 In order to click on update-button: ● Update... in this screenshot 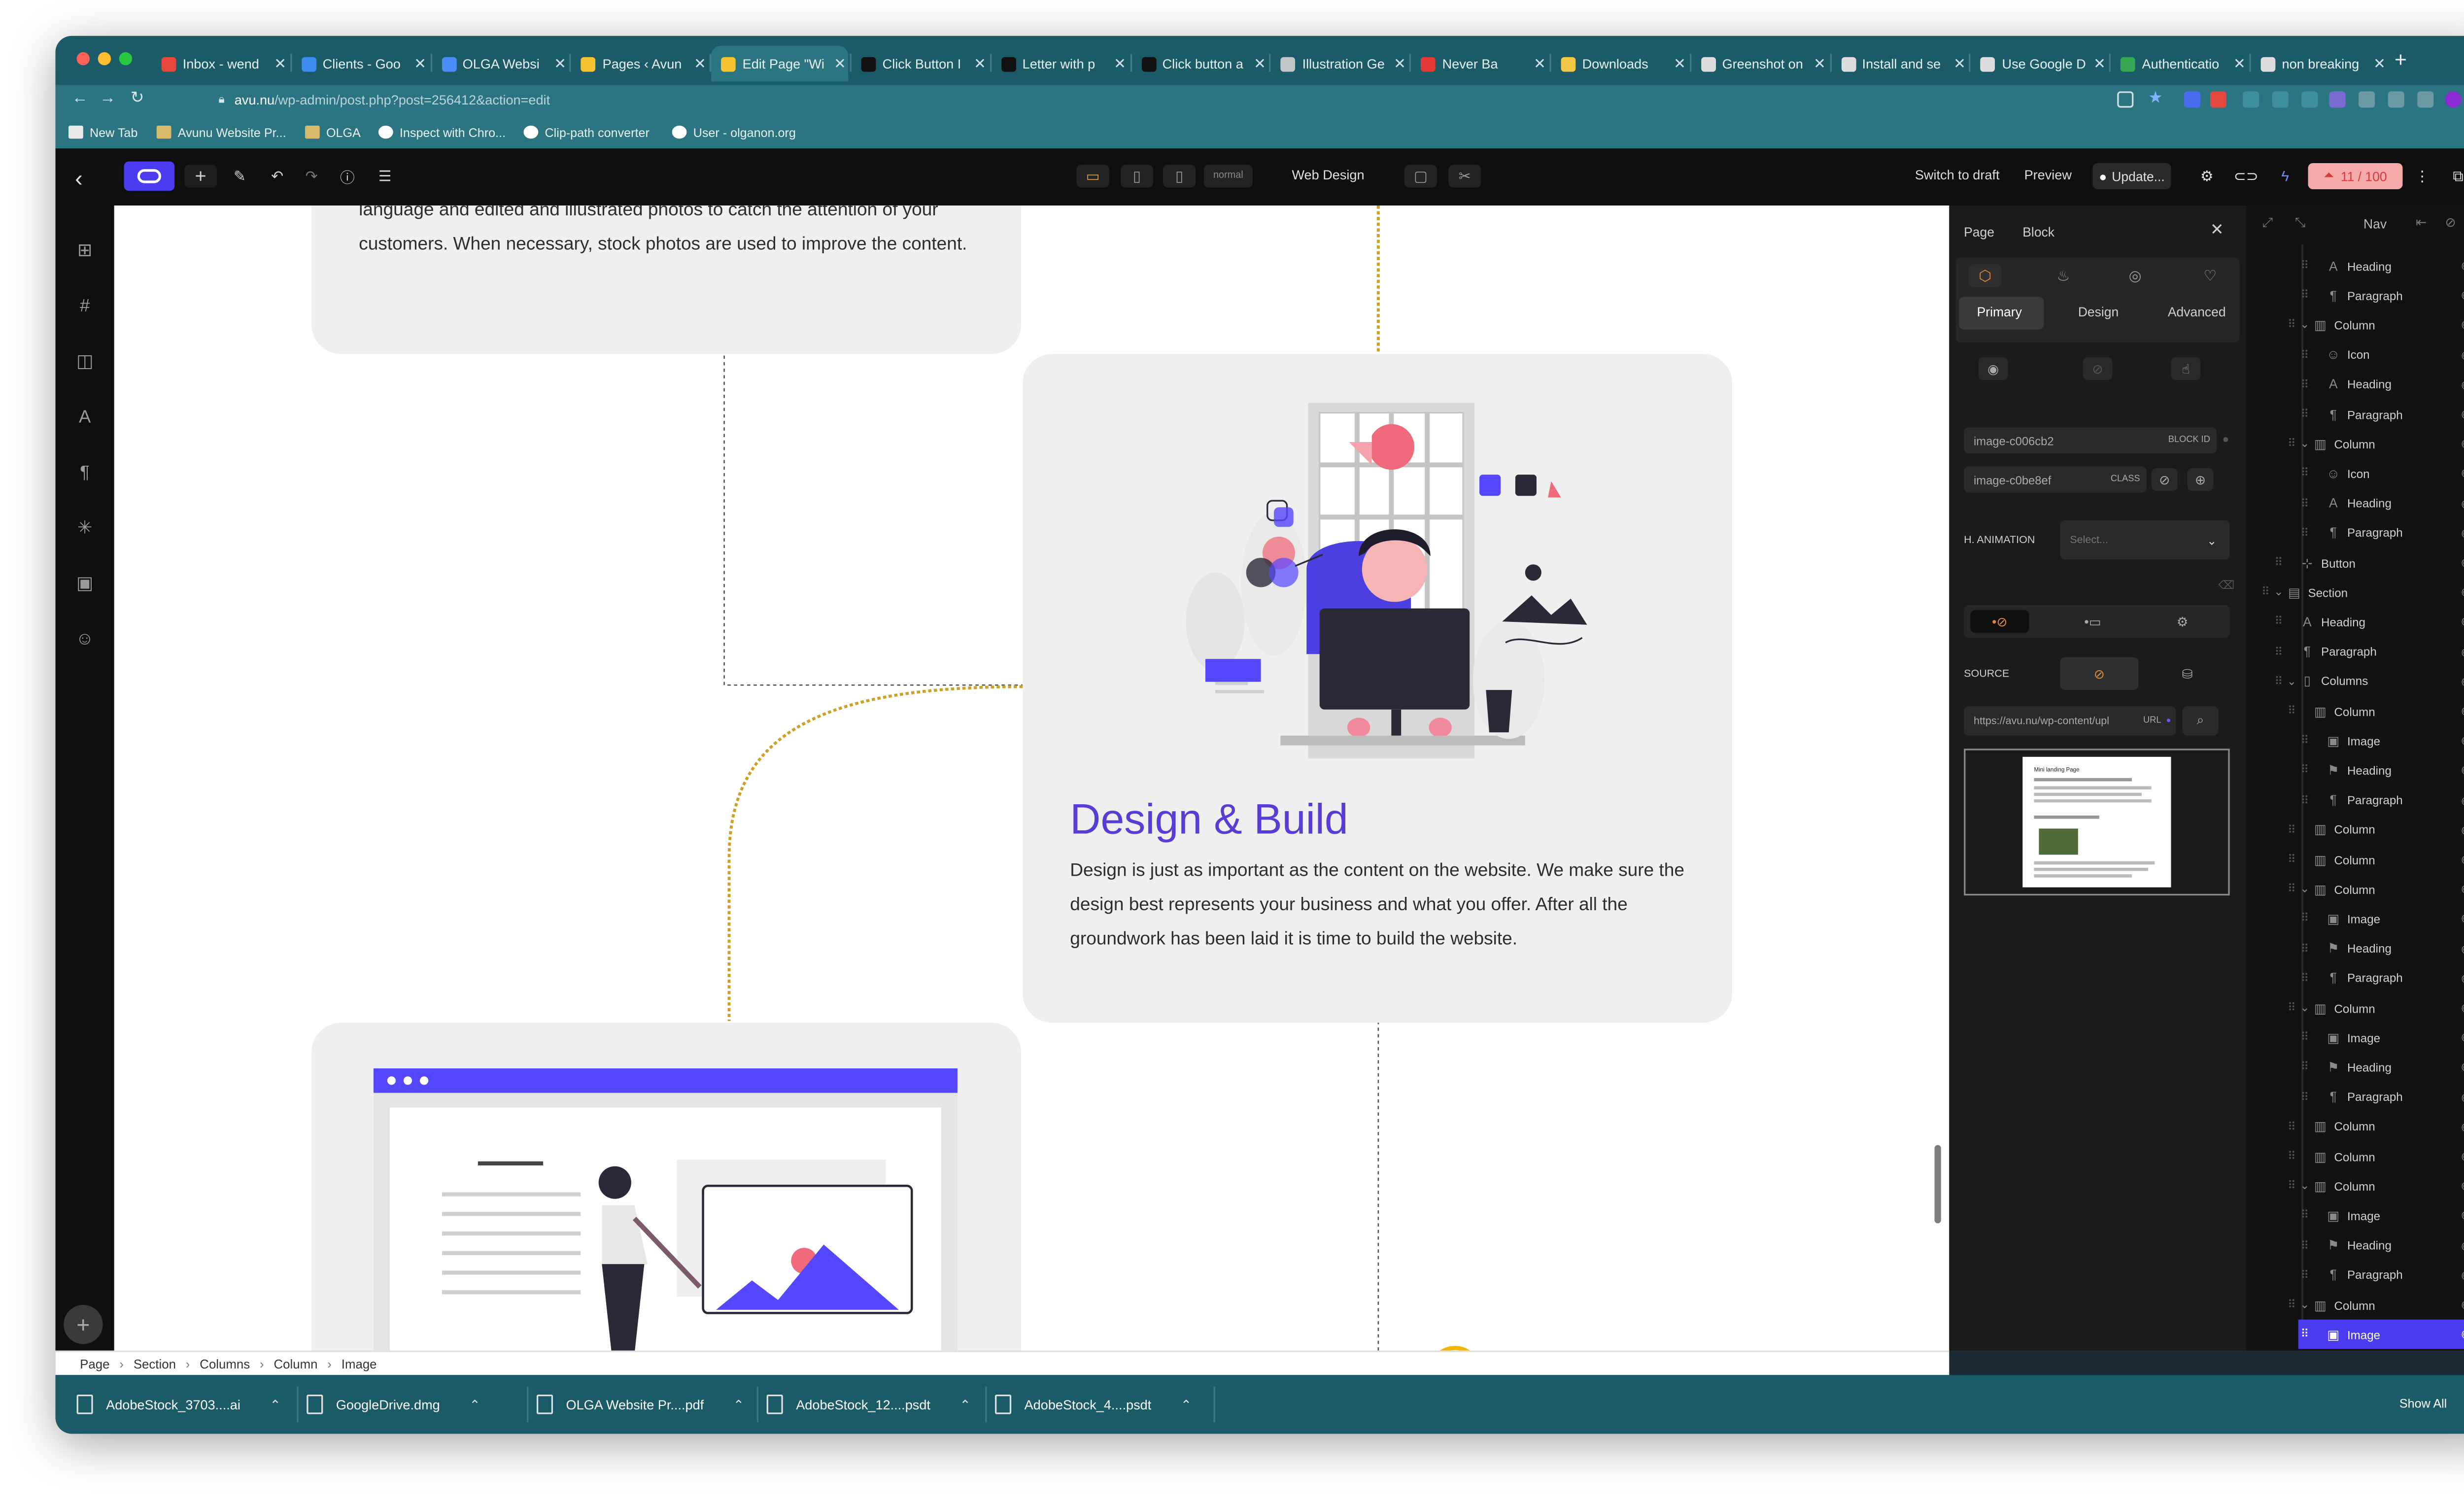, I will do `click(2131, 176)`.